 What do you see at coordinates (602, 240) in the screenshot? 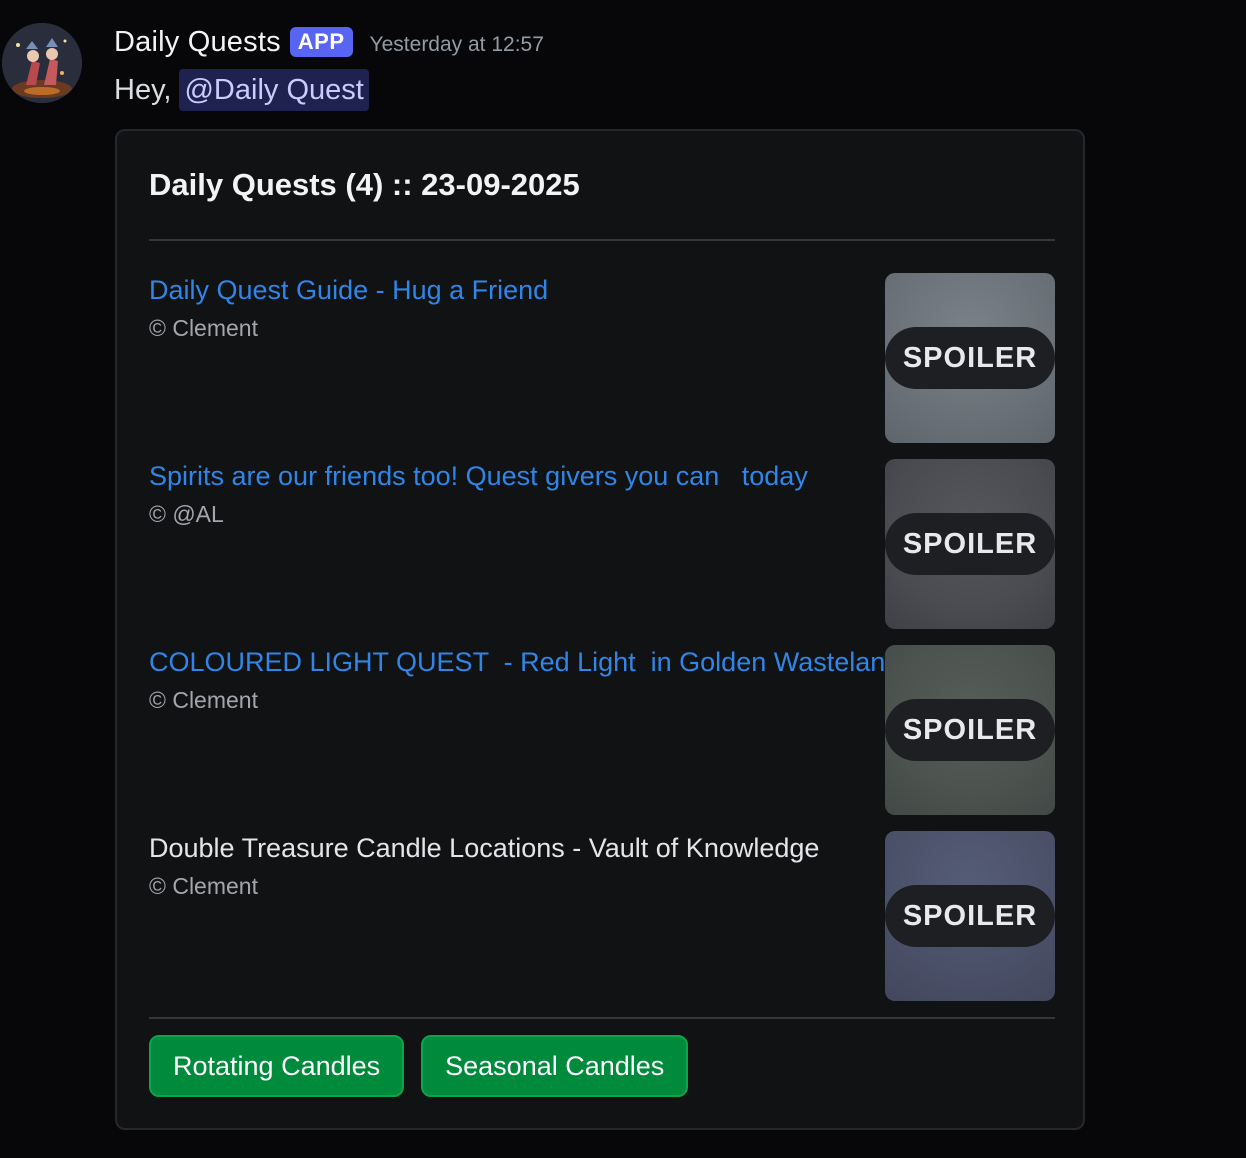
I see `embed-divider-top` at bounding box center [602, 240].